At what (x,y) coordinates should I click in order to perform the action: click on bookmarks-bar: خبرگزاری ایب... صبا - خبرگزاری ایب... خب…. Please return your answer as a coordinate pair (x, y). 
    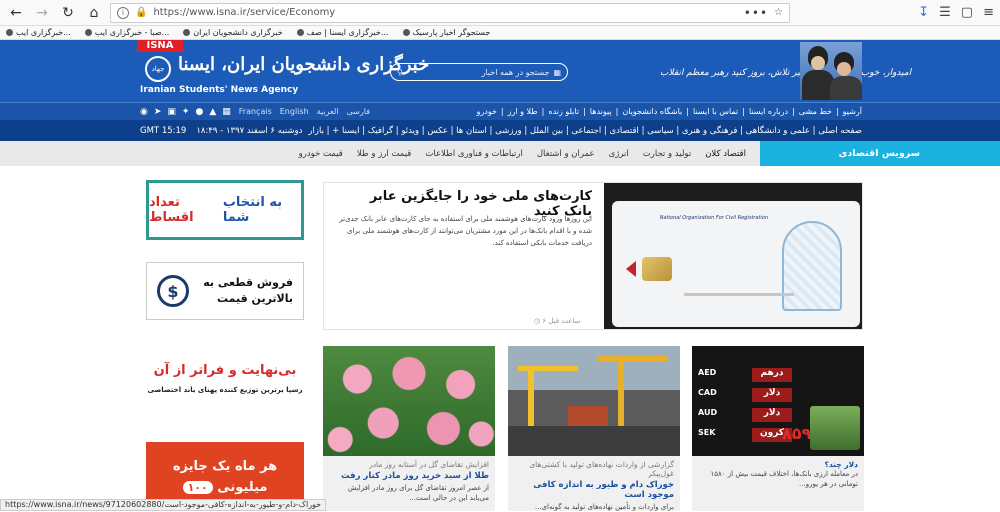
    Looking at the image, I should click on (500, 33).